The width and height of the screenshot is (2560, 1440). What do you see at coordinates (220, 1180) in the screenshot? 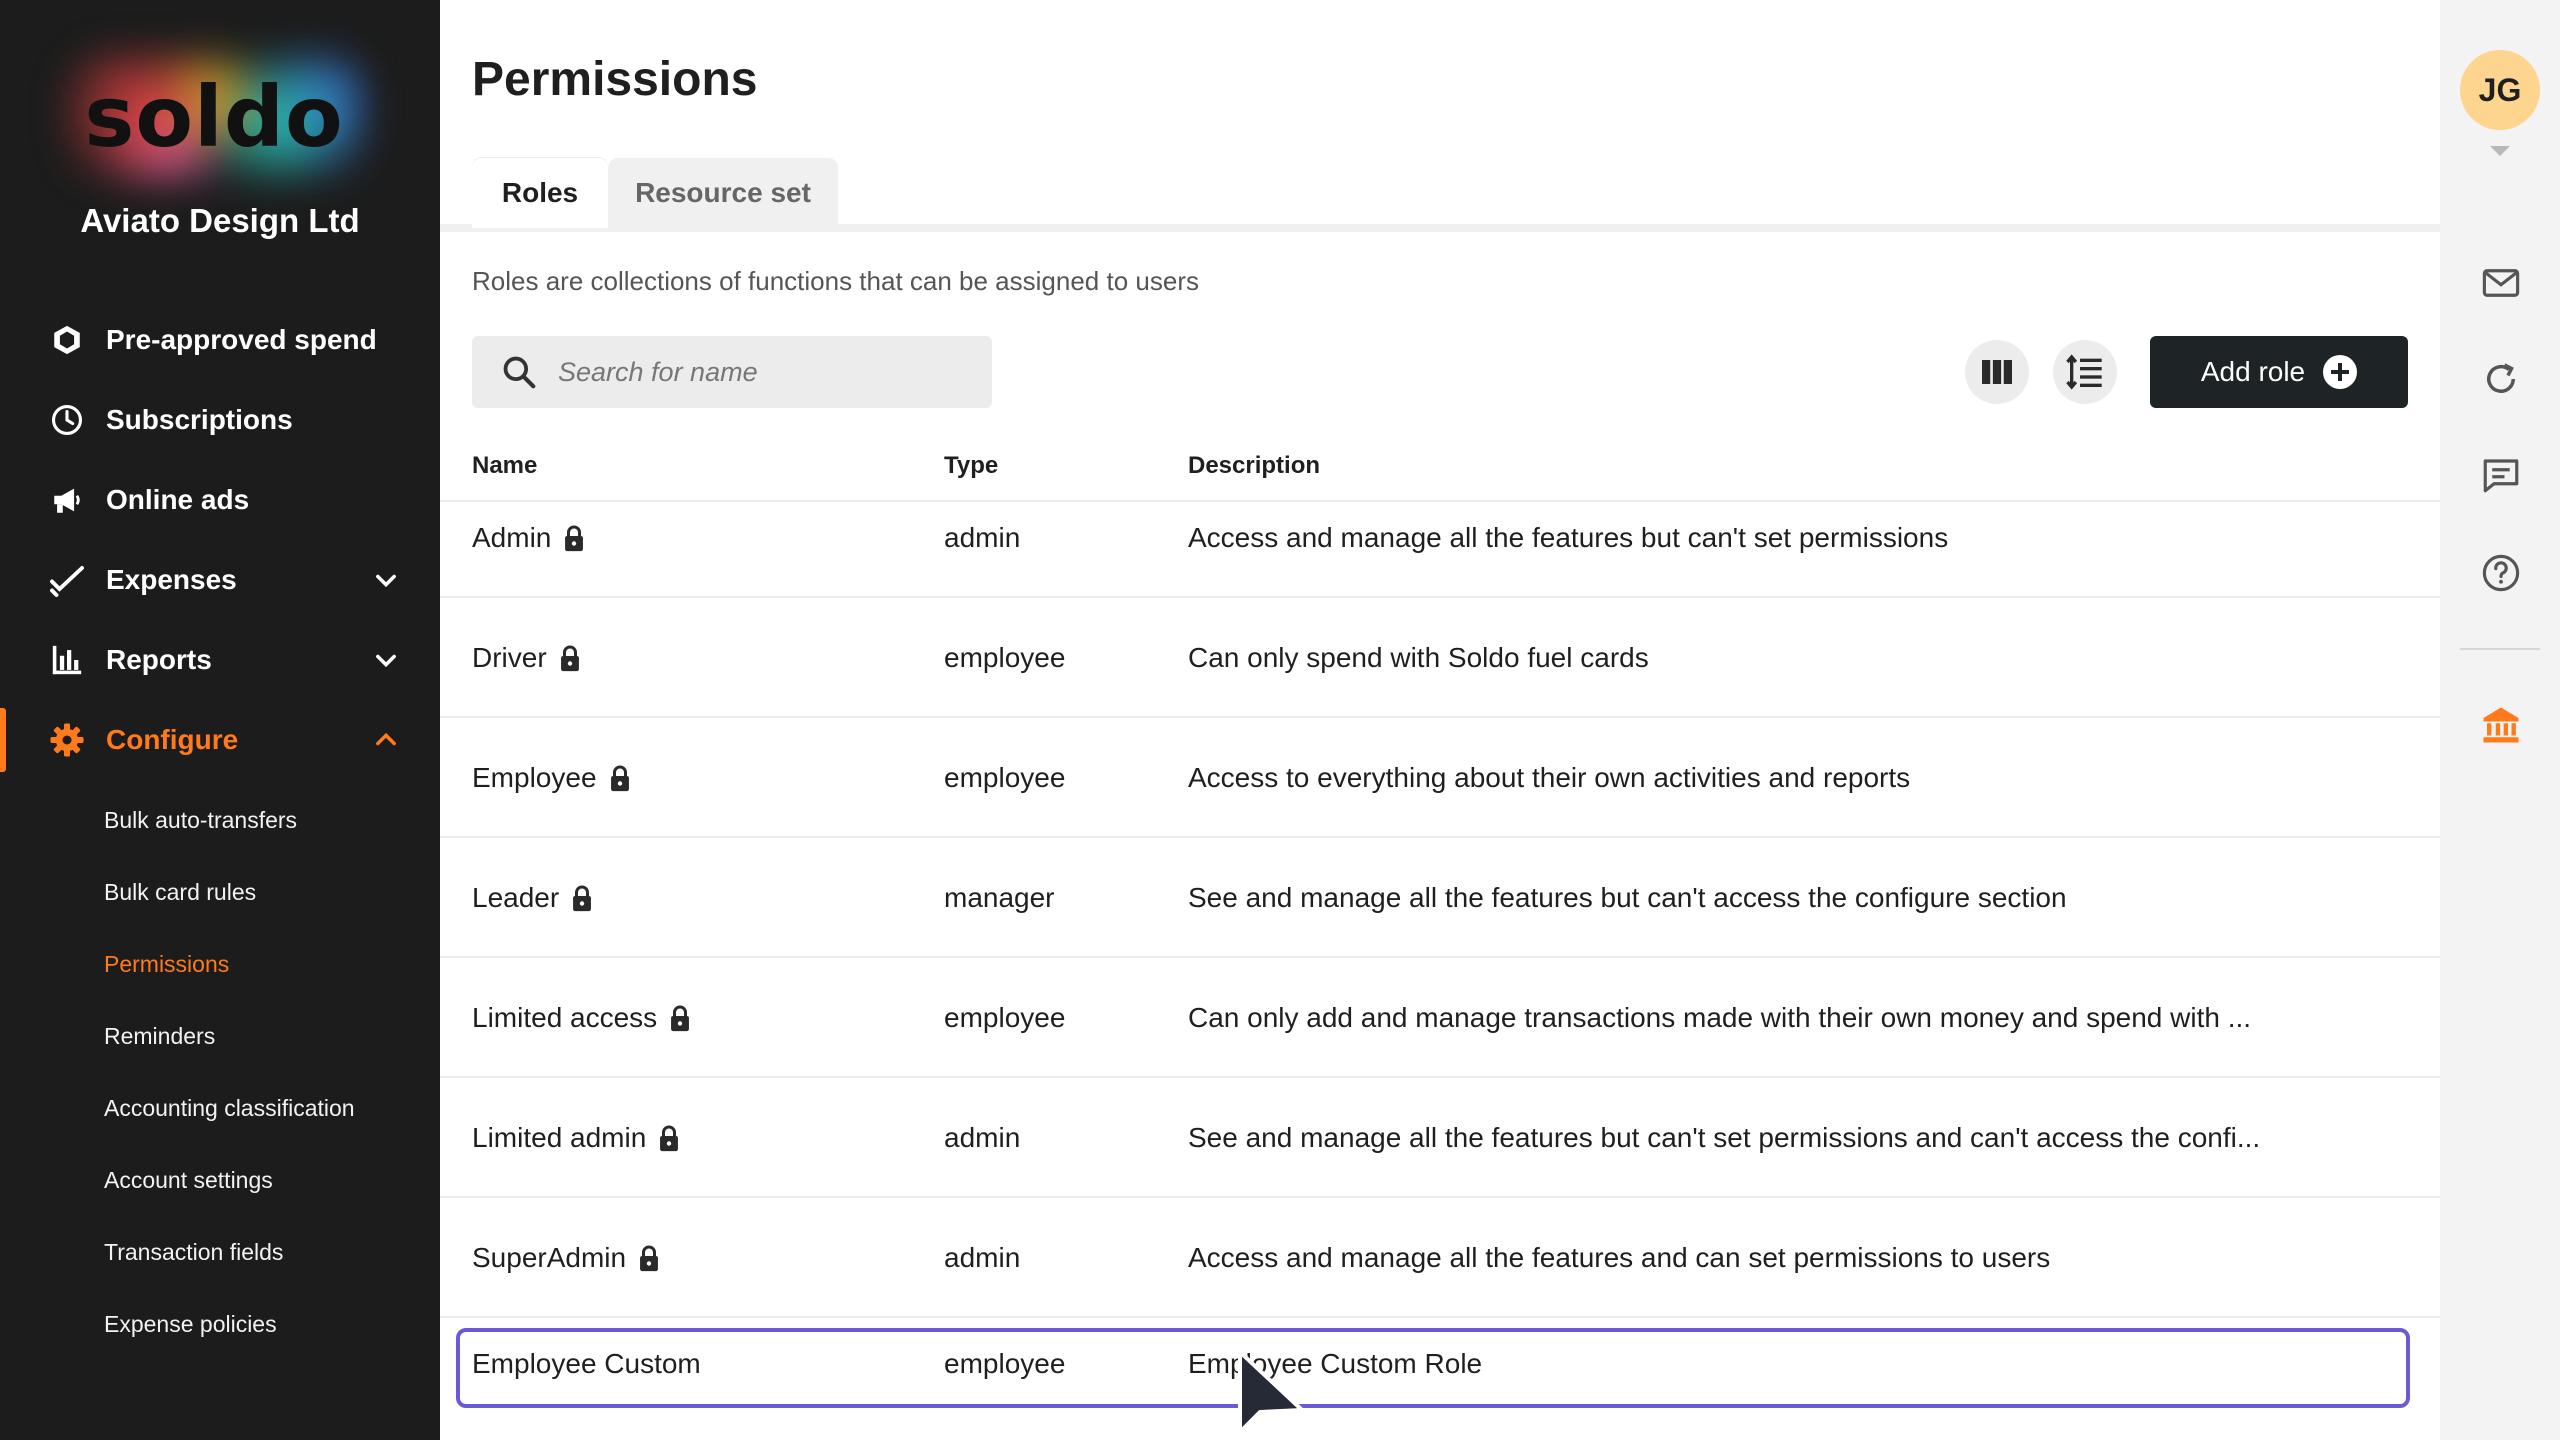
I see `subnav-account-settings: Account settings` at bounding box center [220, 1180].